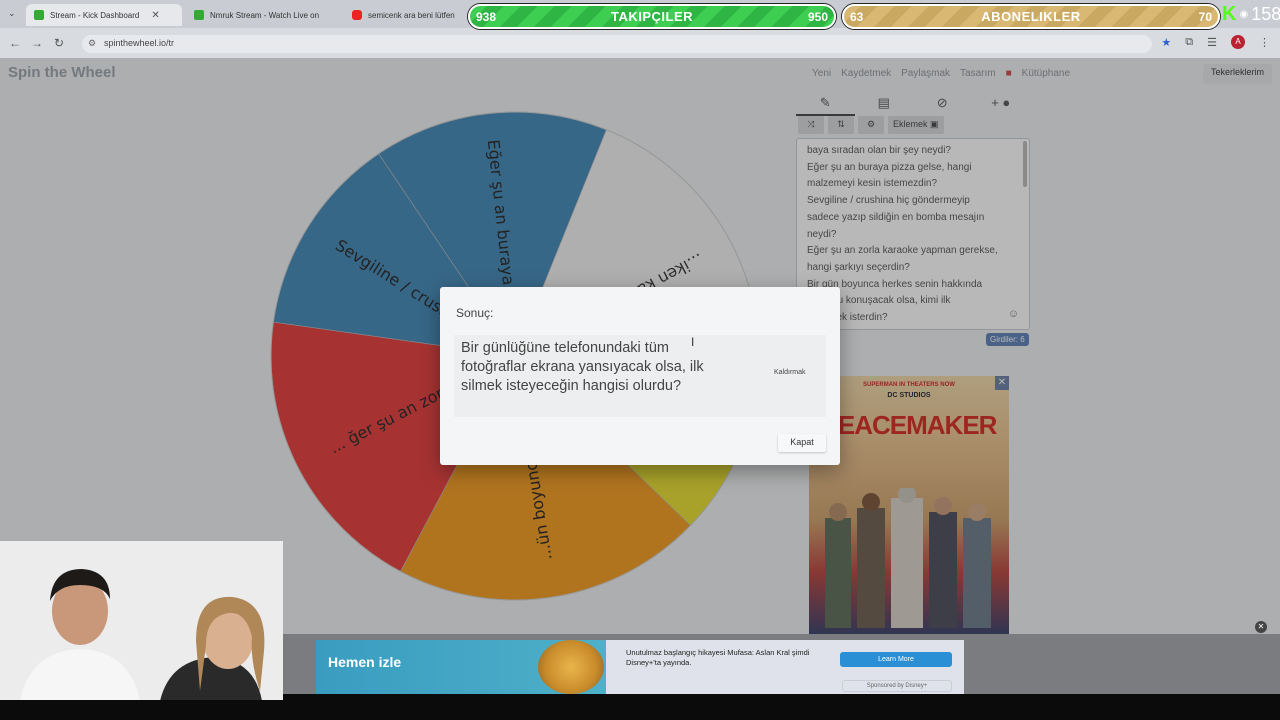  Describe the element at coordinates (1166, 42) in the screenshot. I see `bookmark-star-icon: ★` at that location.